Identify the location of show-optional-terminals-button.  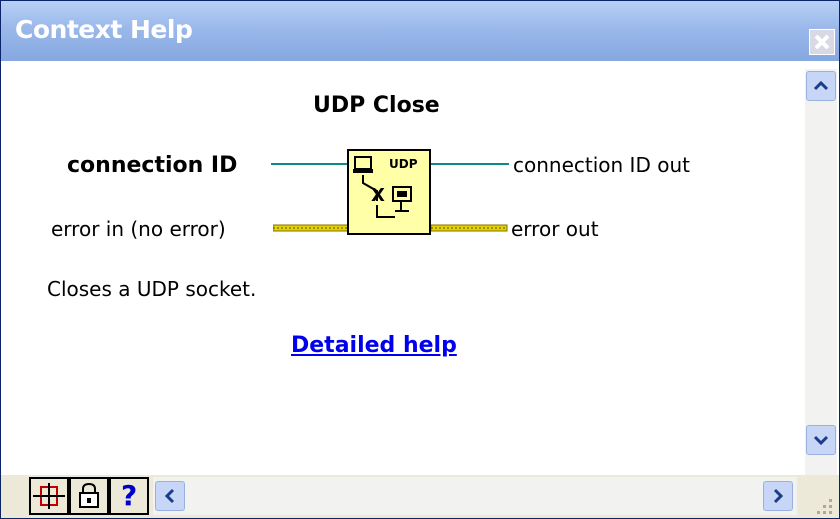
(49, 496).